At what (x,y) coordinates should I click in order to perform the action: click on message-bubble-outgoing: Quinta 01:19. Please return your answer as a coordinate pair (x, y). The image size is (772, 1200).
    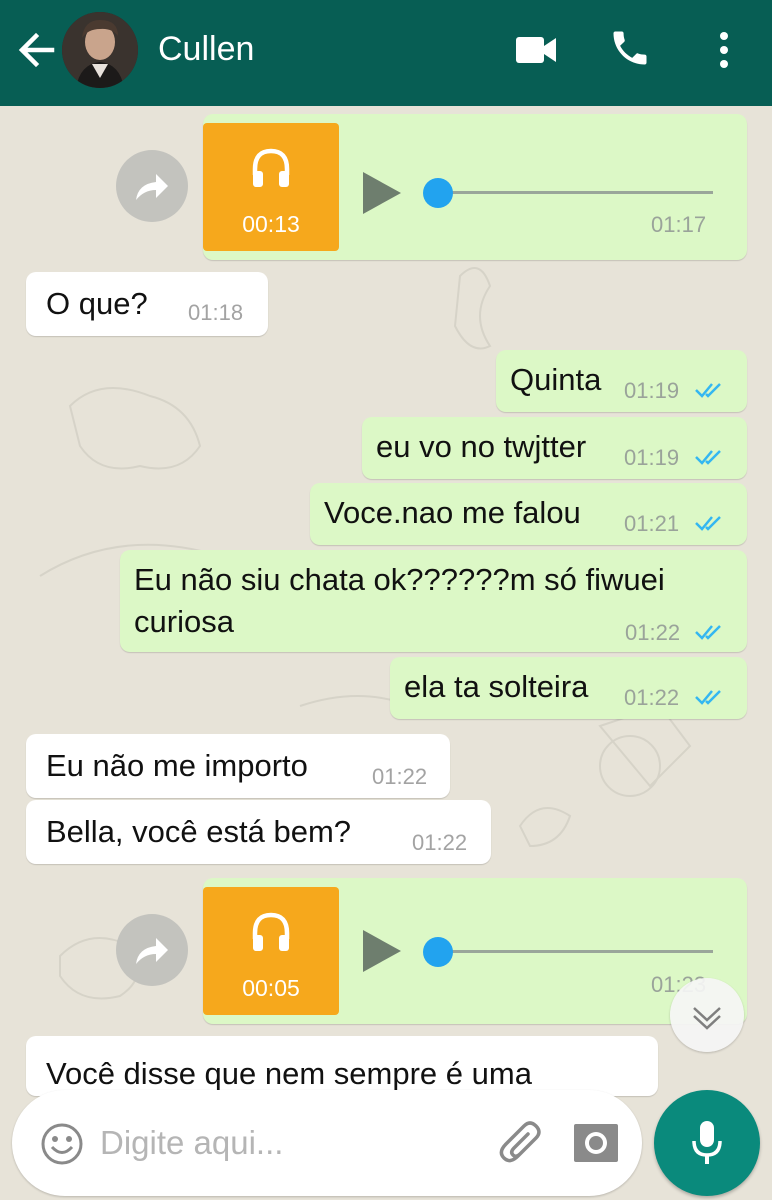
    Looking at the image, I should click on (621, 381).